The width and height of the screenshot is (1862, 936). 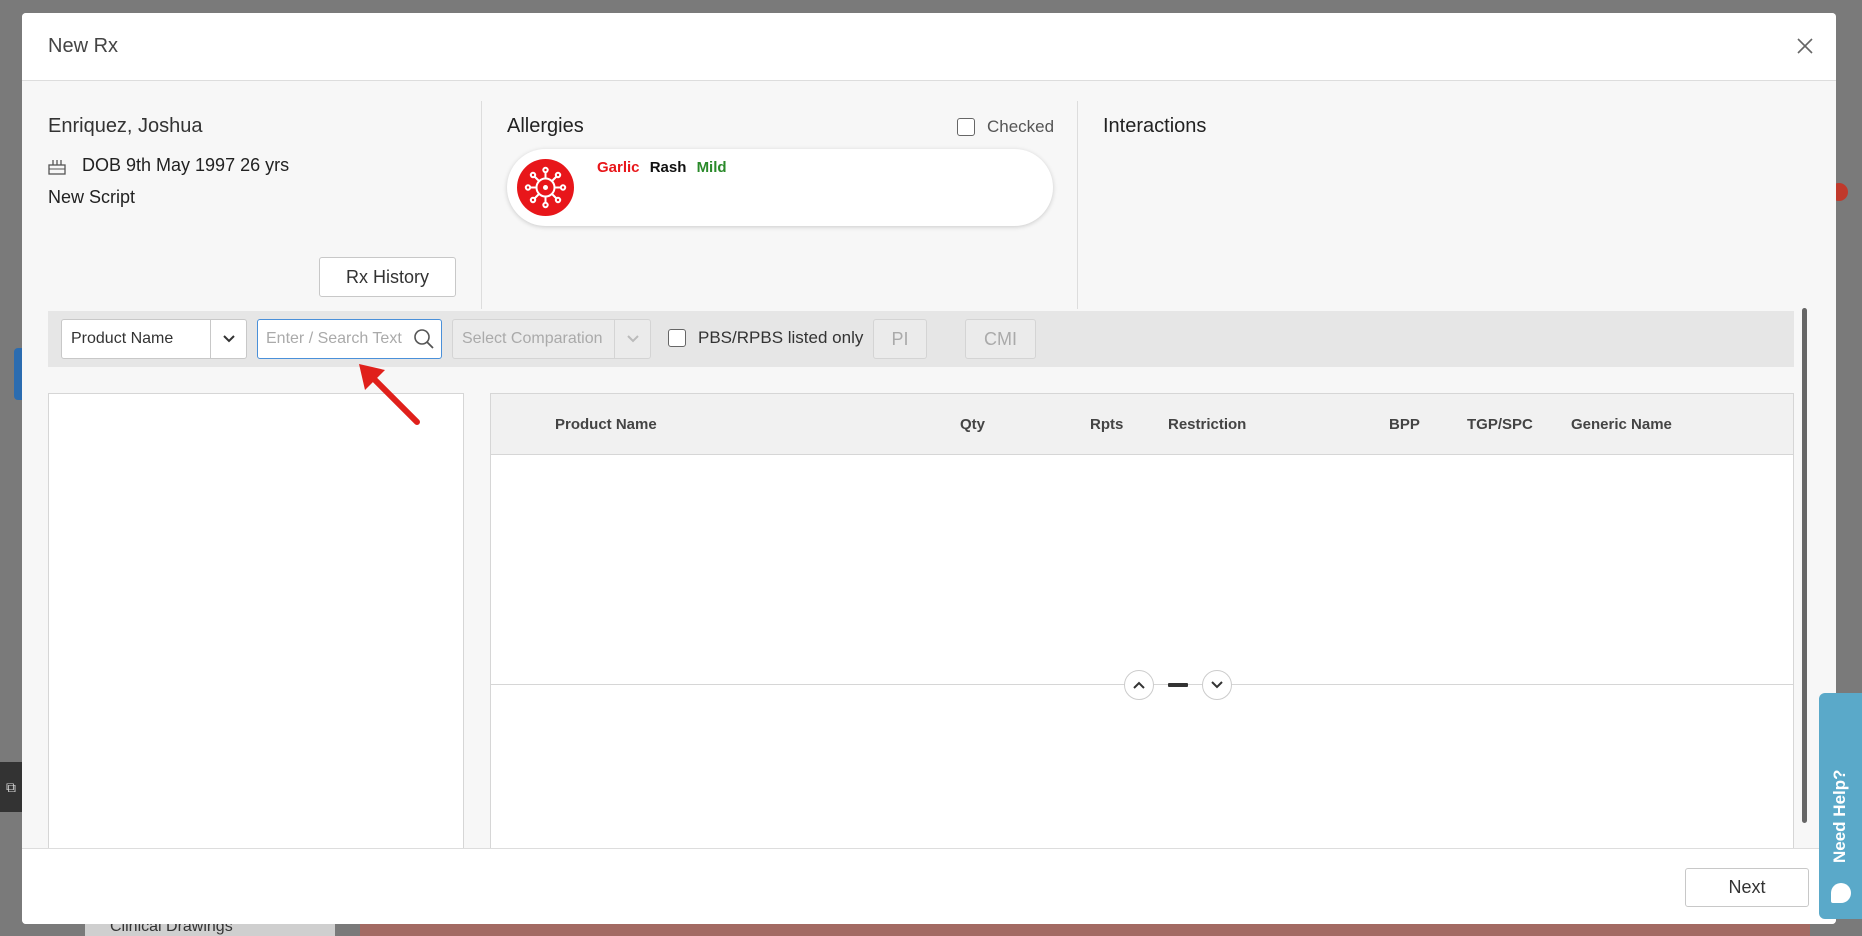 What do you see at coordinates (972, 424) in the screenshot?
I see `column-header-qty: Qty` at bounding box center [972, 424].